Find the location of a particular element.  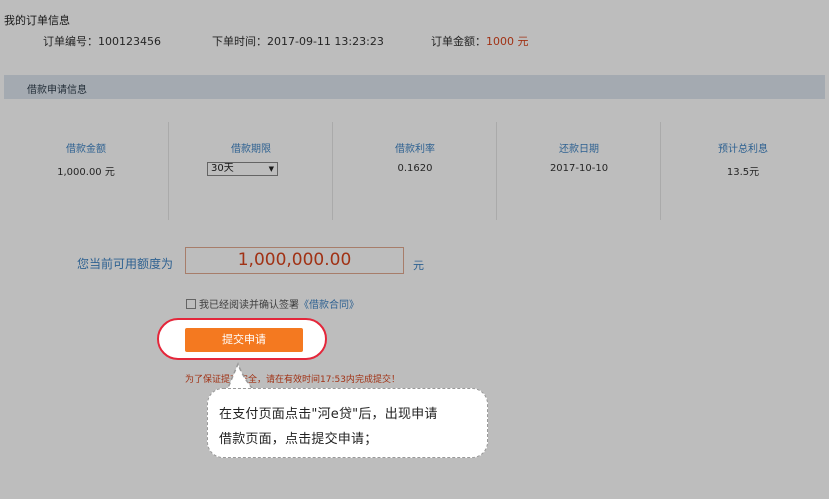

loan-rate-value: 0.1620 is located at coordinates (415, 168).